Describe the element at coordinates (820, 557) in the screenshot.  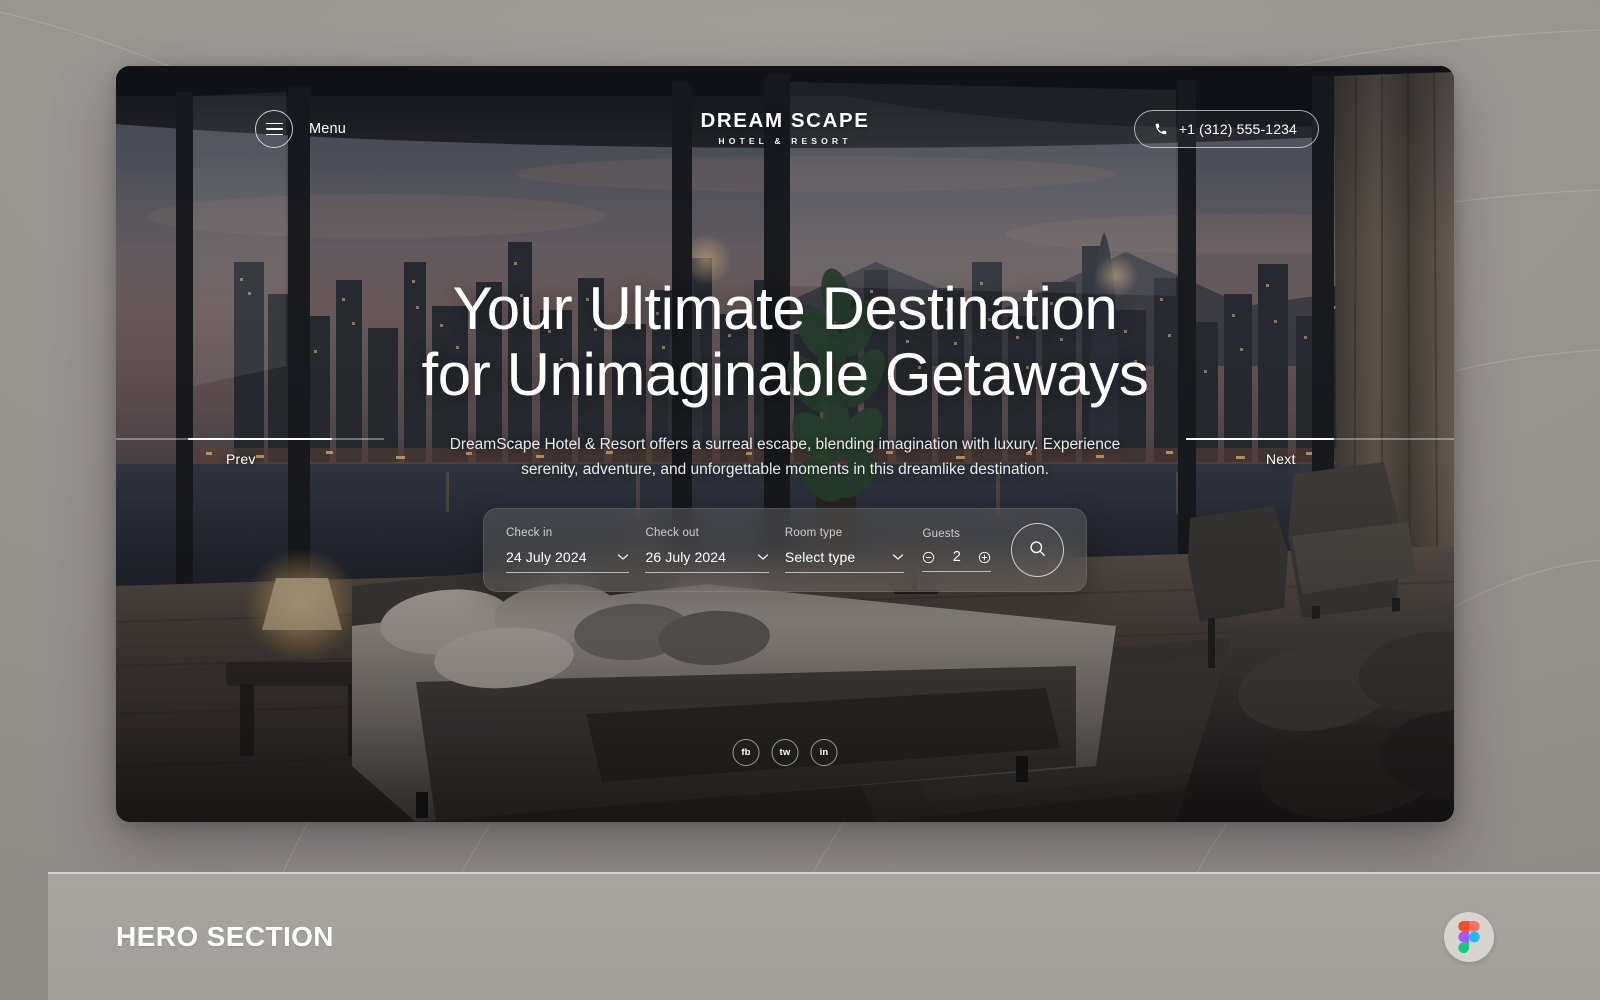
I see `roomtype-value: Select type` at that location.